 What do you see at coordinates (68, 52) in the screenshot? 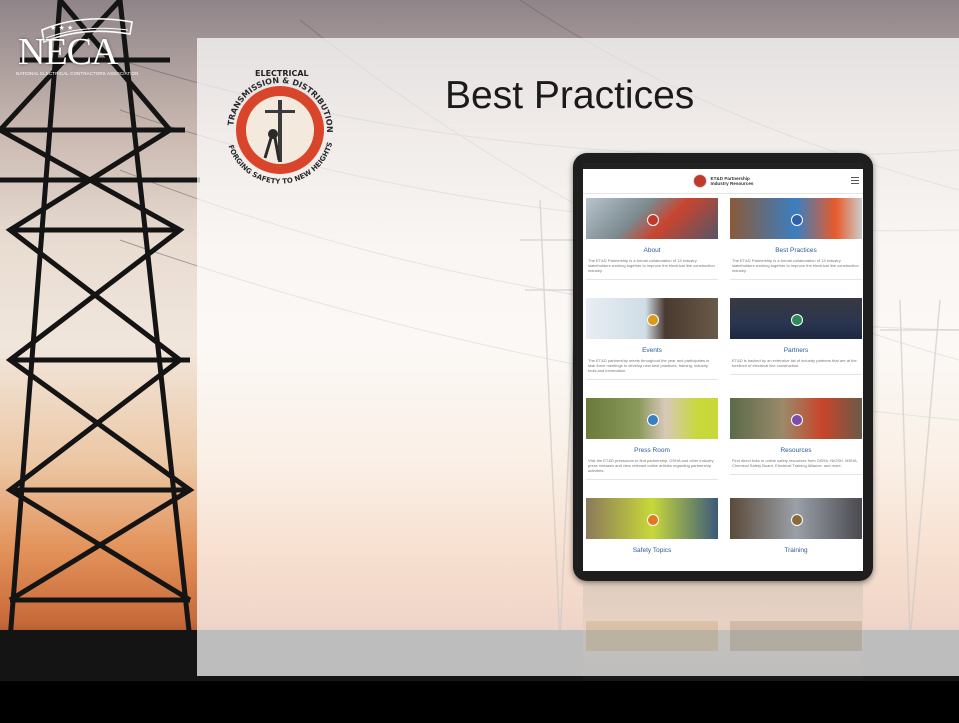
I see `neca-wordmark: NECA` at bounding box center [68, 52].